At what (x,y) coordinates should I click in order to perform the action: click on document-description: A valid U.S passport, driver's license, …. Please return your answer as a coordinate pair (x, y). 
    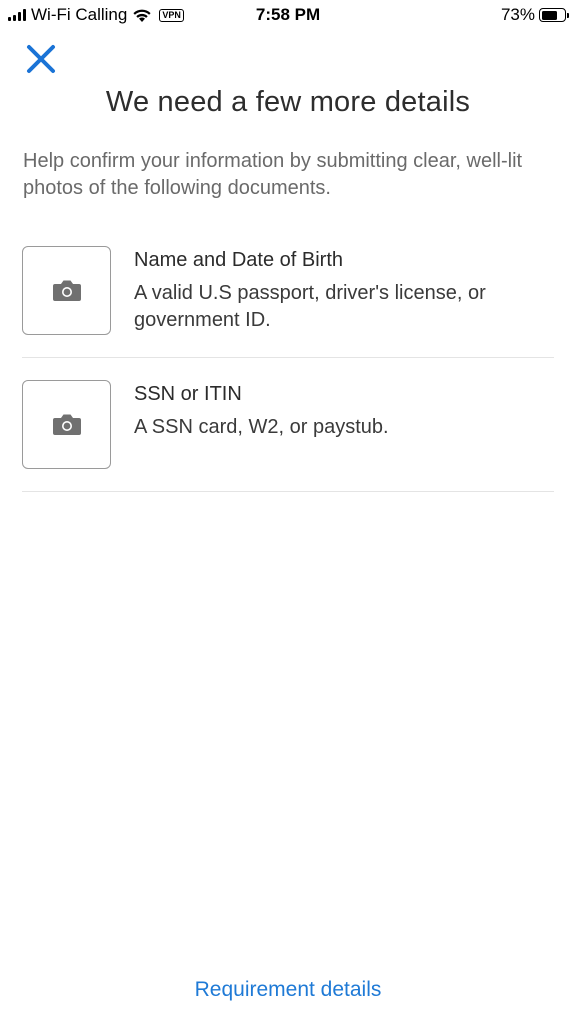
    Looking at the image, I should click on (310, 306).